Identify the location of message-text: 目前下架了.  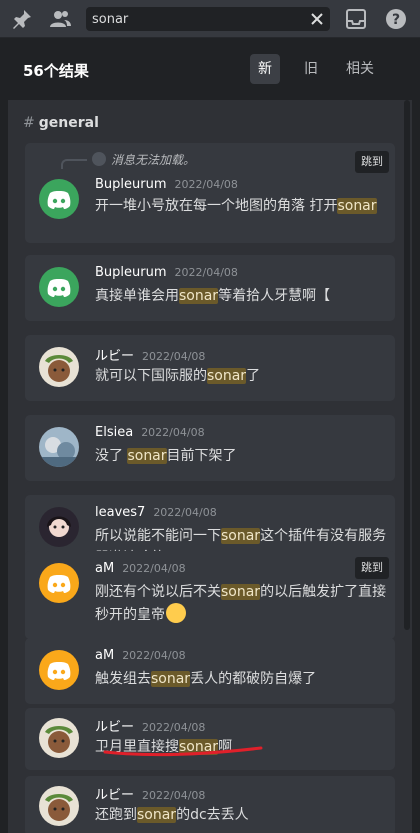
(201, 456).